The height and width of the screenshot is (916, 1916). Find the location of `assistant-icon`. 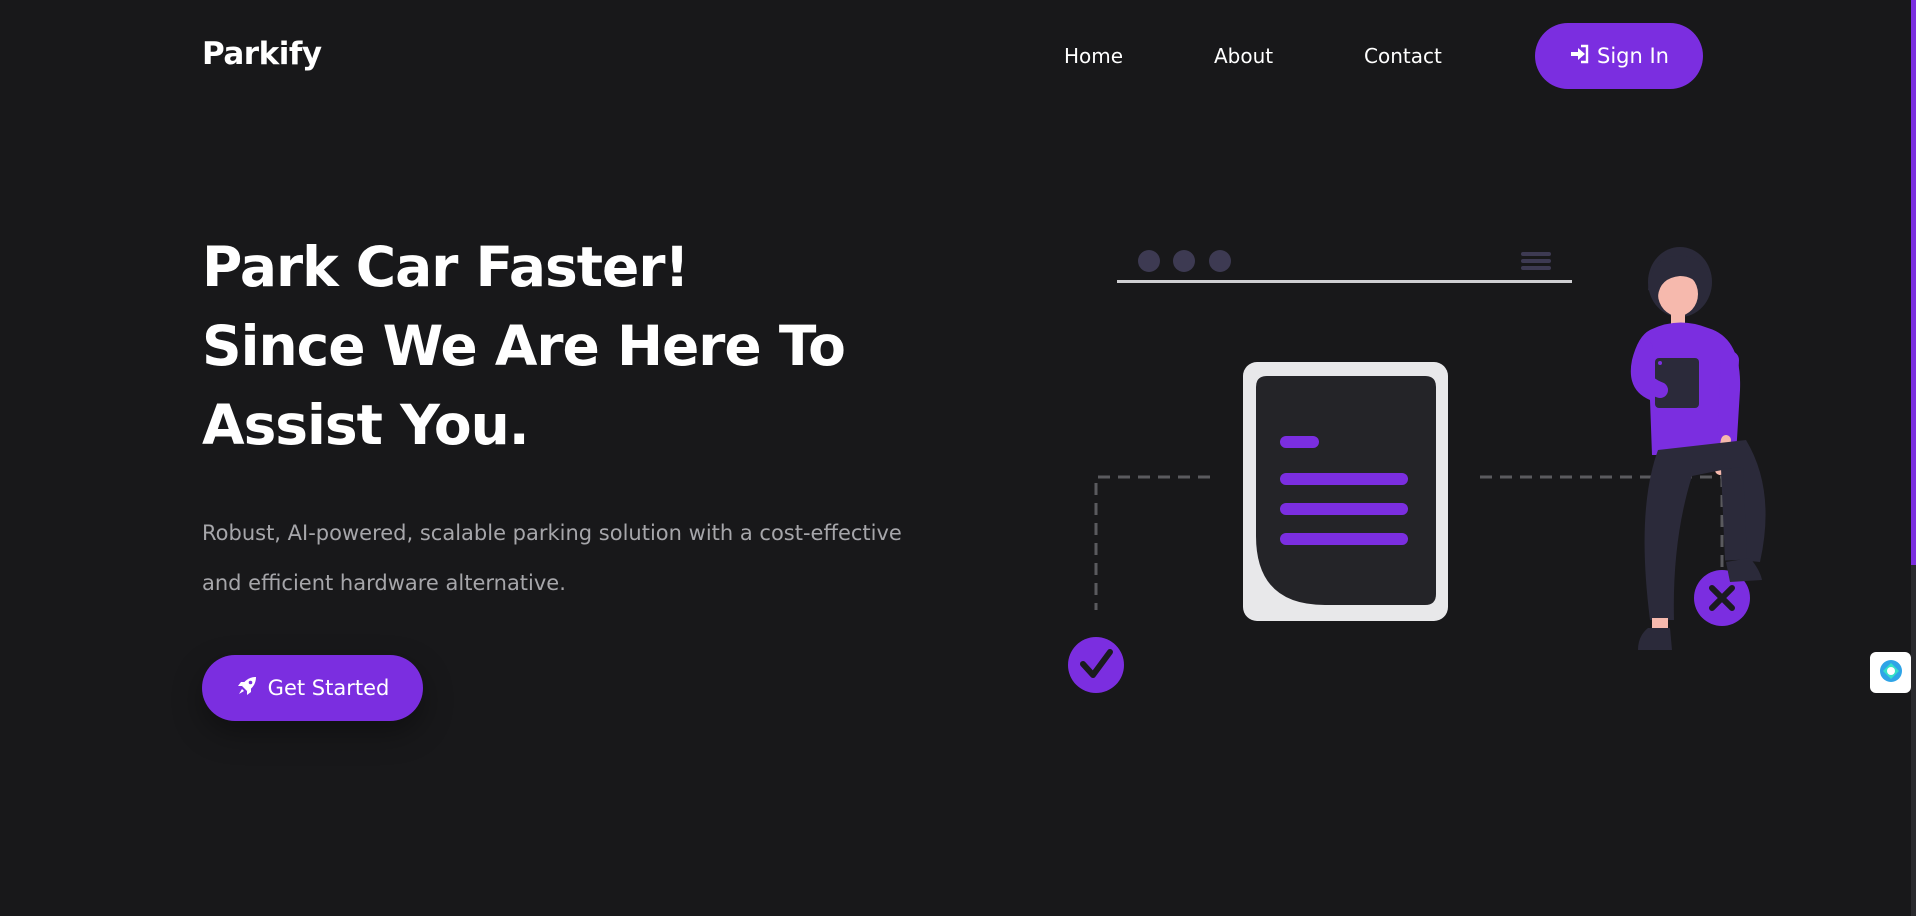

assistant-icon is located at coordinates (1891, 673).